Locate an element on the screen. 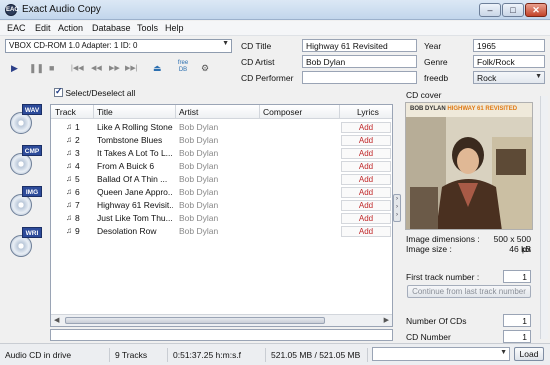  chevron-down-icon: ▼ is located at coordinates (538, 76).